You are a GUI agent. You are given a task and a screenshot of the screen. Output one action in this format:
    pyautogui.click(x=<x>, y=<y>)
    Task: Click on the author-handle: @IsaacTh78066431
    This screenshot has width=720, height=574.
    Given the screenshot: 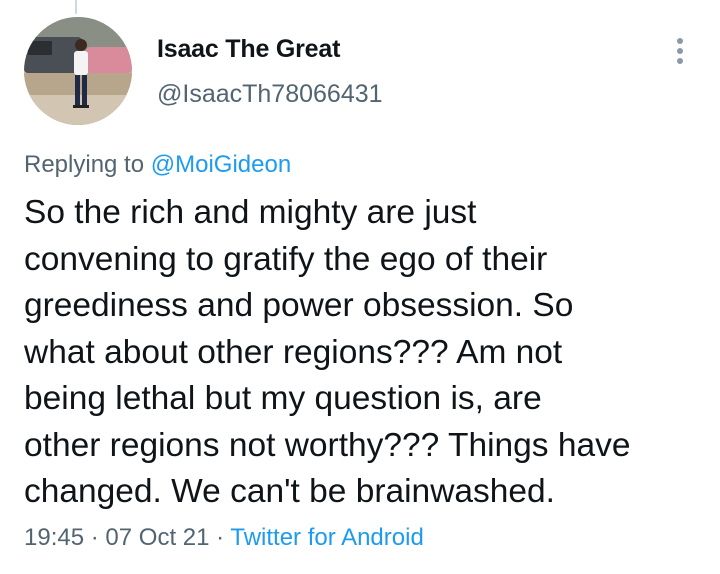 What is the action you would take?
    pyautogui.click(x=270, y=94)
    